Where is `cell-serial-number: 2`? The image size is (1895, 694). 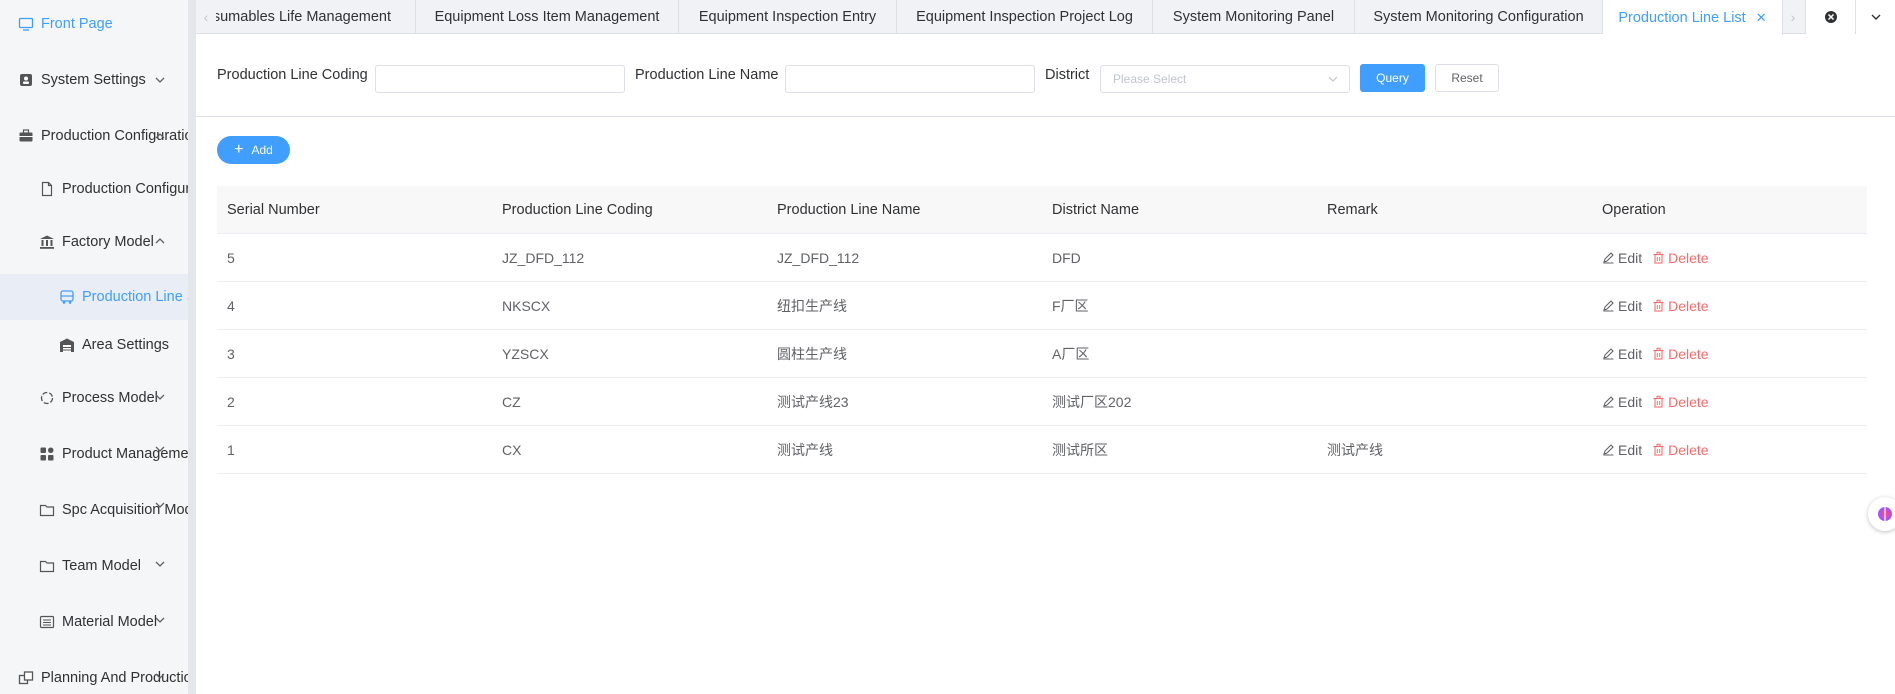
cell-serial-number: 2 is located at coordinates (231, 401).